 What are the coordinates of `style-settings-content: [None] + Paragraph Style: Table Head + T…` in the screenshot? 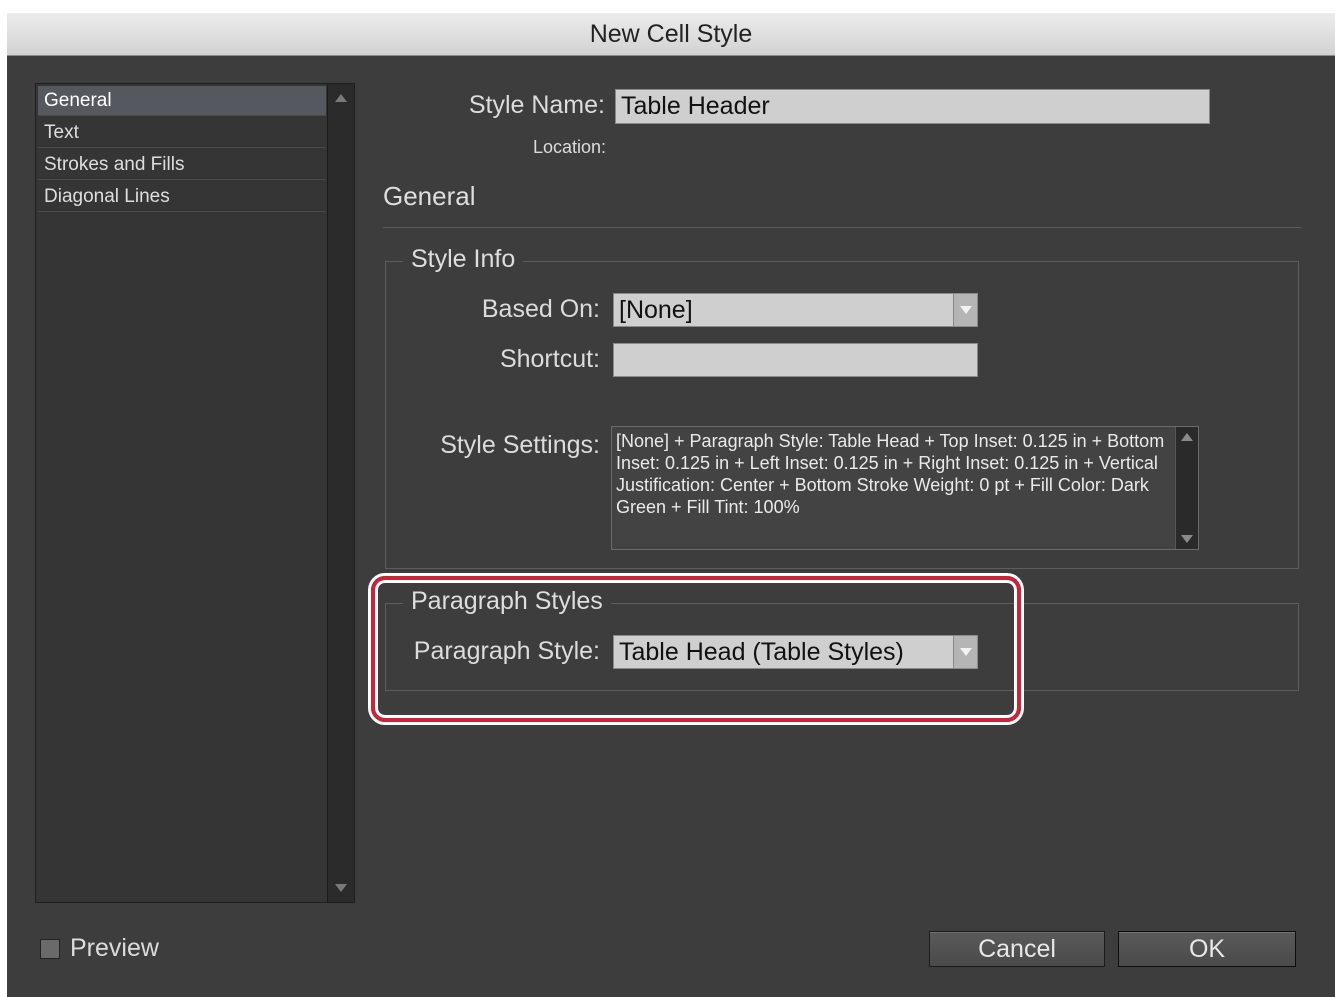 It's located at (890, 474).